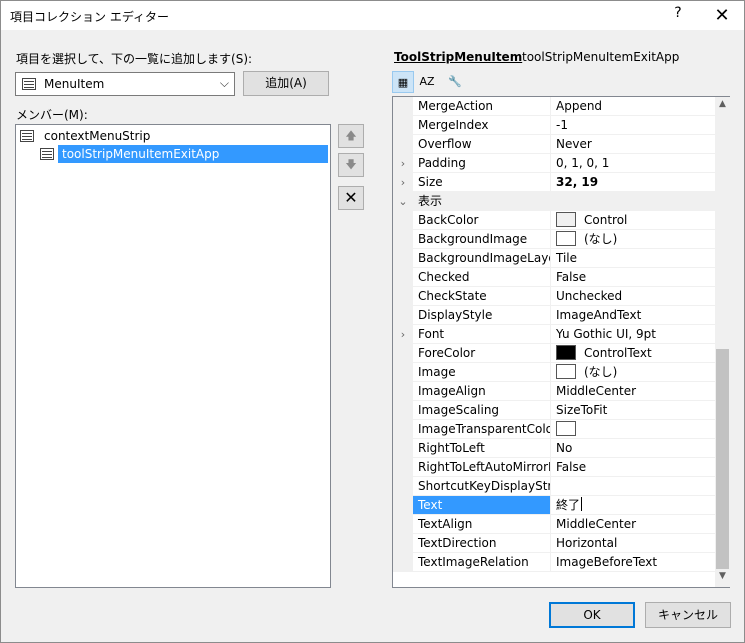  What do you see at coordinates (125, 84) in the screenshot?
I see `item-type-combo: MenuItem ⌵` at bounding box center [125, 84].